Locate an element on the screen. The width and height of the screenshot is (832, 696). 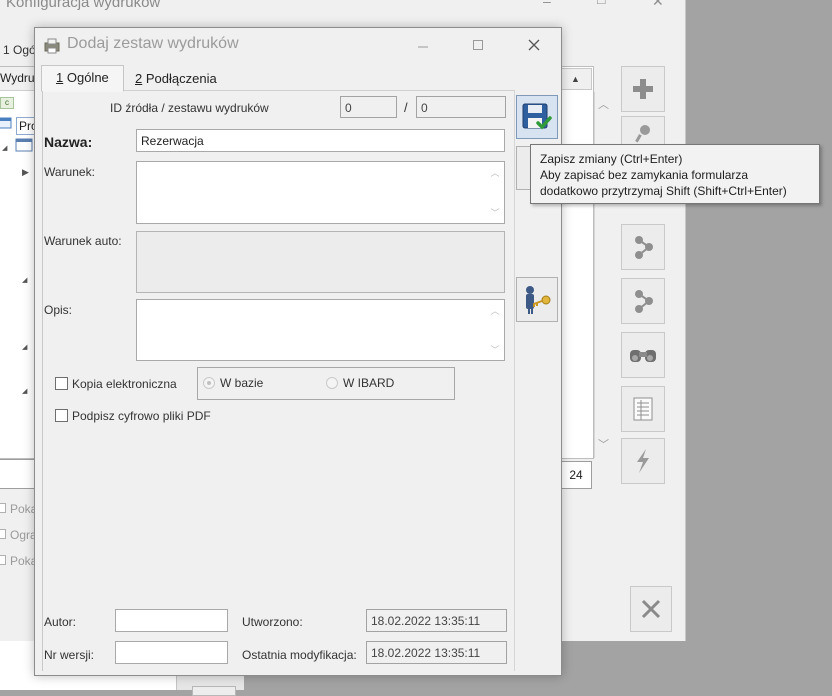
copy-location-group: W bazie W IBARD is located at coordinates (326, 383).